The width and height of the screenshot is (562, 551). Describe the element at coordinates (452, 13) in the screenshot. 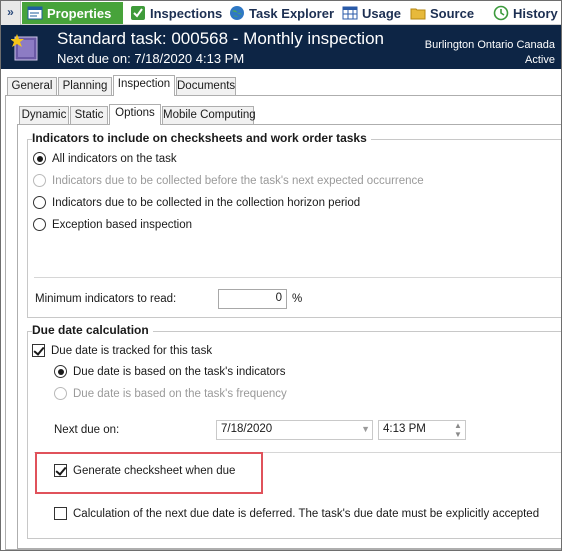

I see `toolbar-tab-label: Source` at that location.